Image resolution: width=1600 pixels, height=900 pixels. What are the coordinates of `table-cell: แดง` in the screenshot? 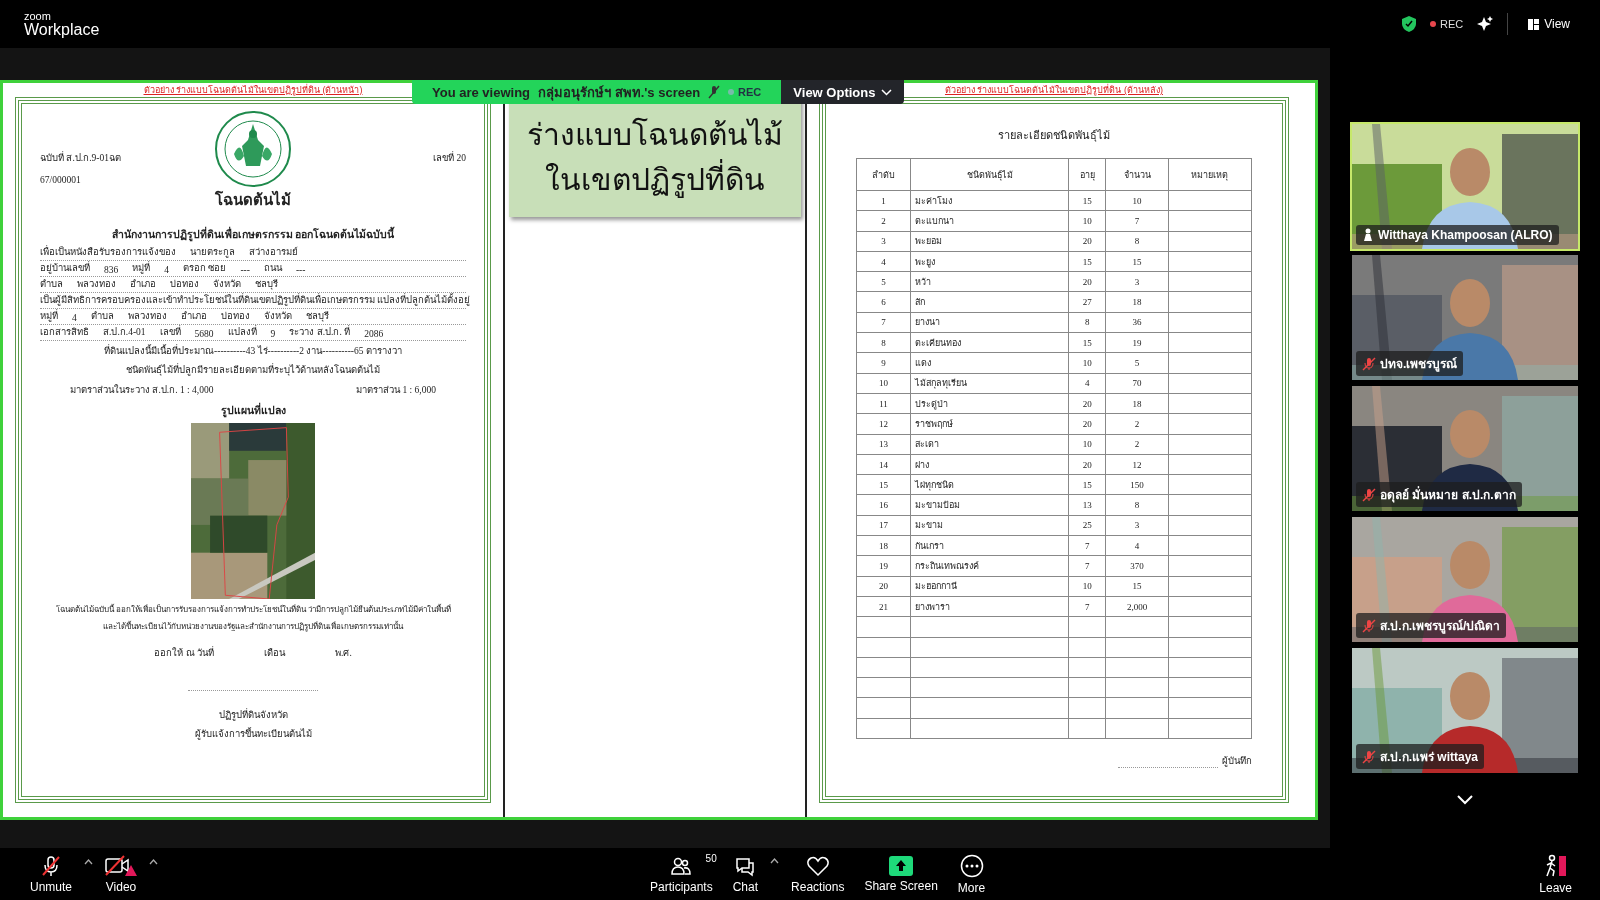 It's located at (989, 363).